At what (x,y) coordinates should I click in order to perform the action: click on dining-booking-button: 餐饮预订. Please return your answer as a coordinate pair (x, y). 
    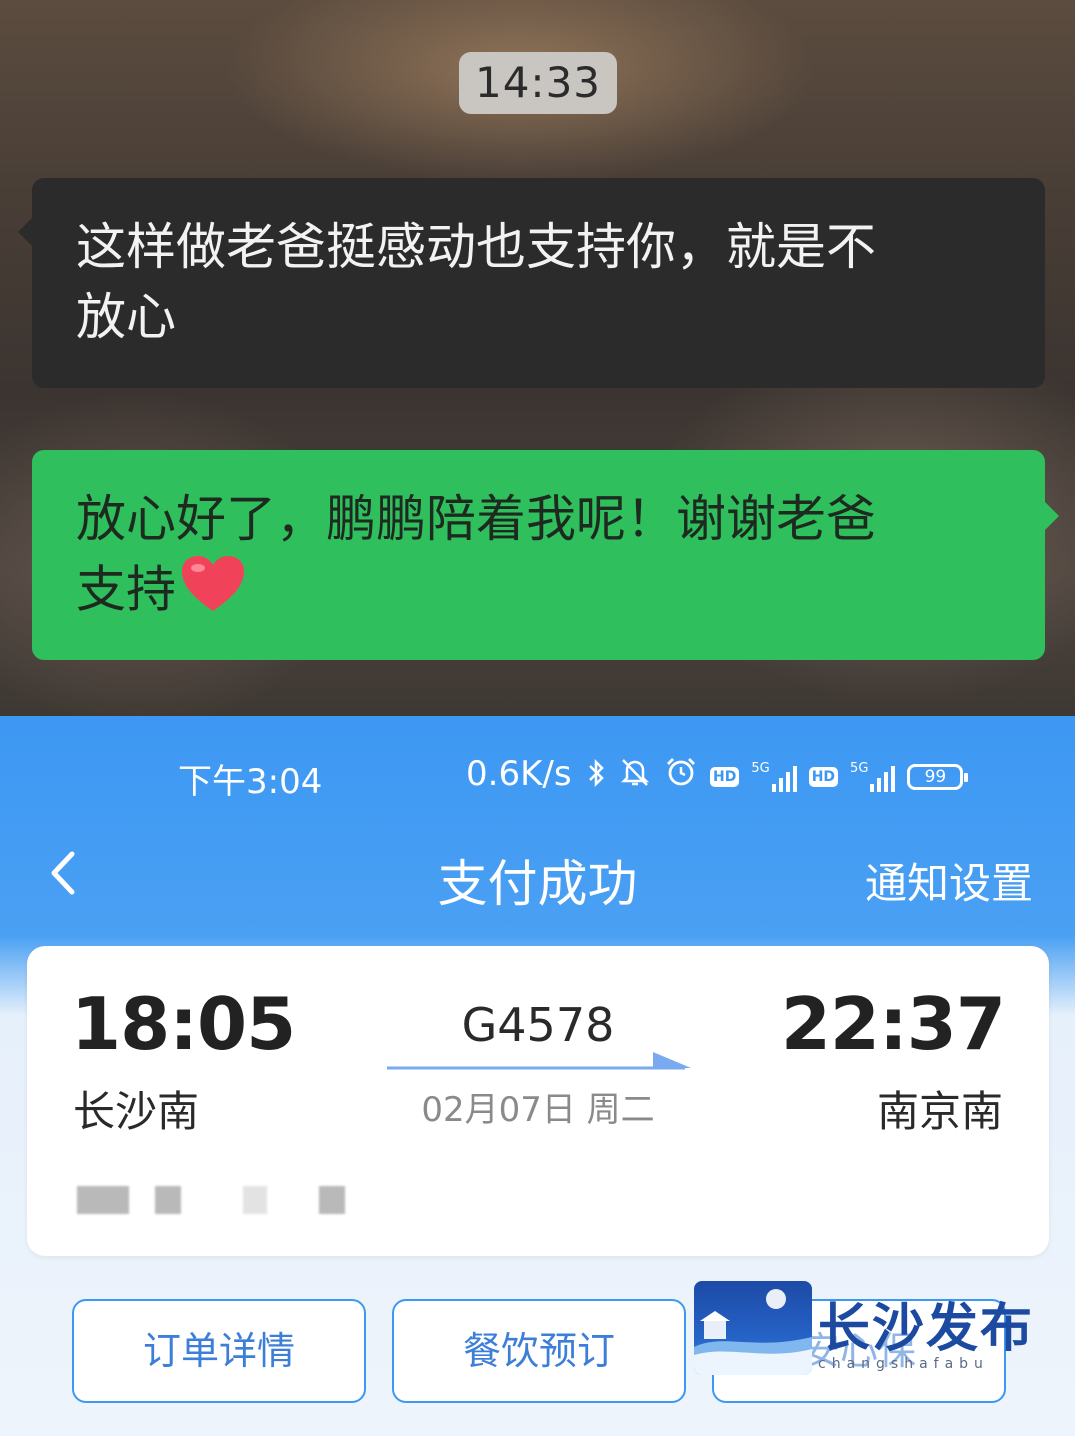
    Looking at the image, I should click on (539, 1351).